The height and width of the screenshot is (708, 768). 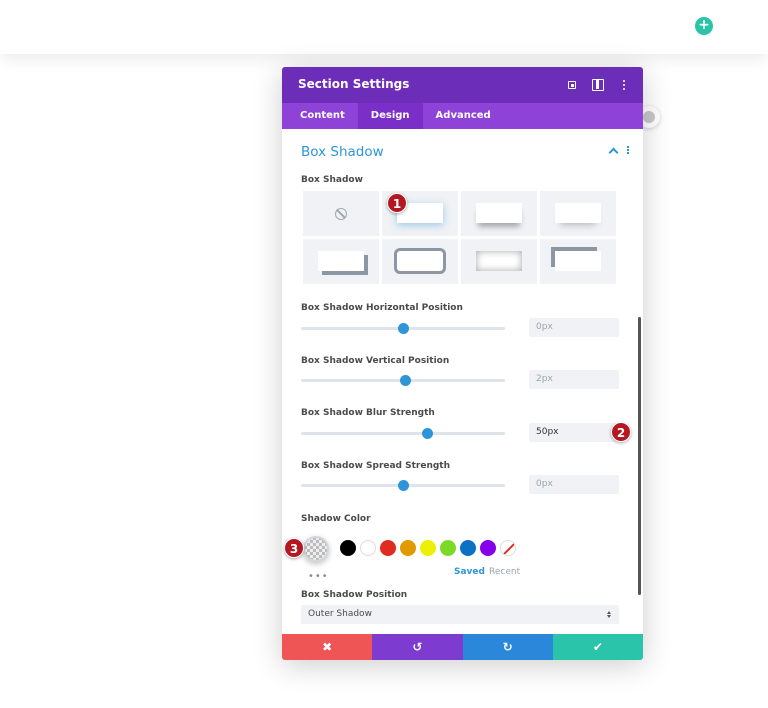 I want to click on preset-corner-offset, so click(x=341, y=261).